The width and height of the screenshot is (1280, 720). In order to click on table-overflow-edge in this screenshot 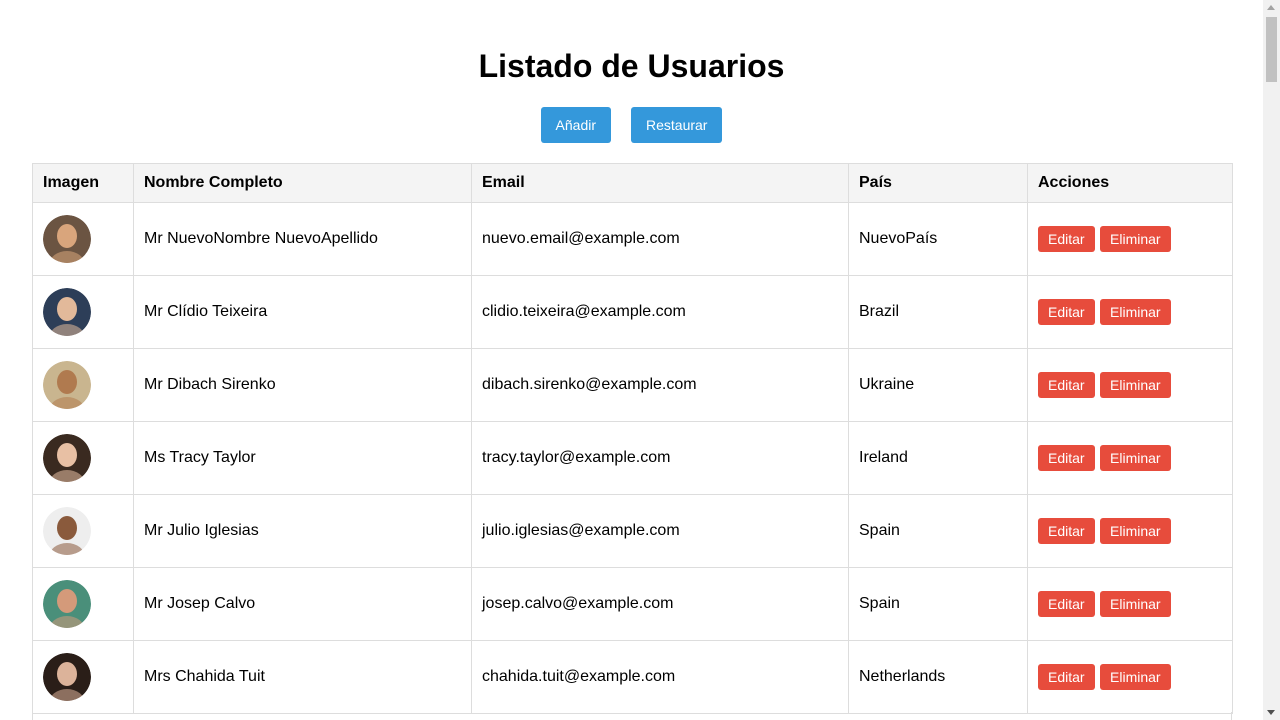, I will do `click(632, 716)`.